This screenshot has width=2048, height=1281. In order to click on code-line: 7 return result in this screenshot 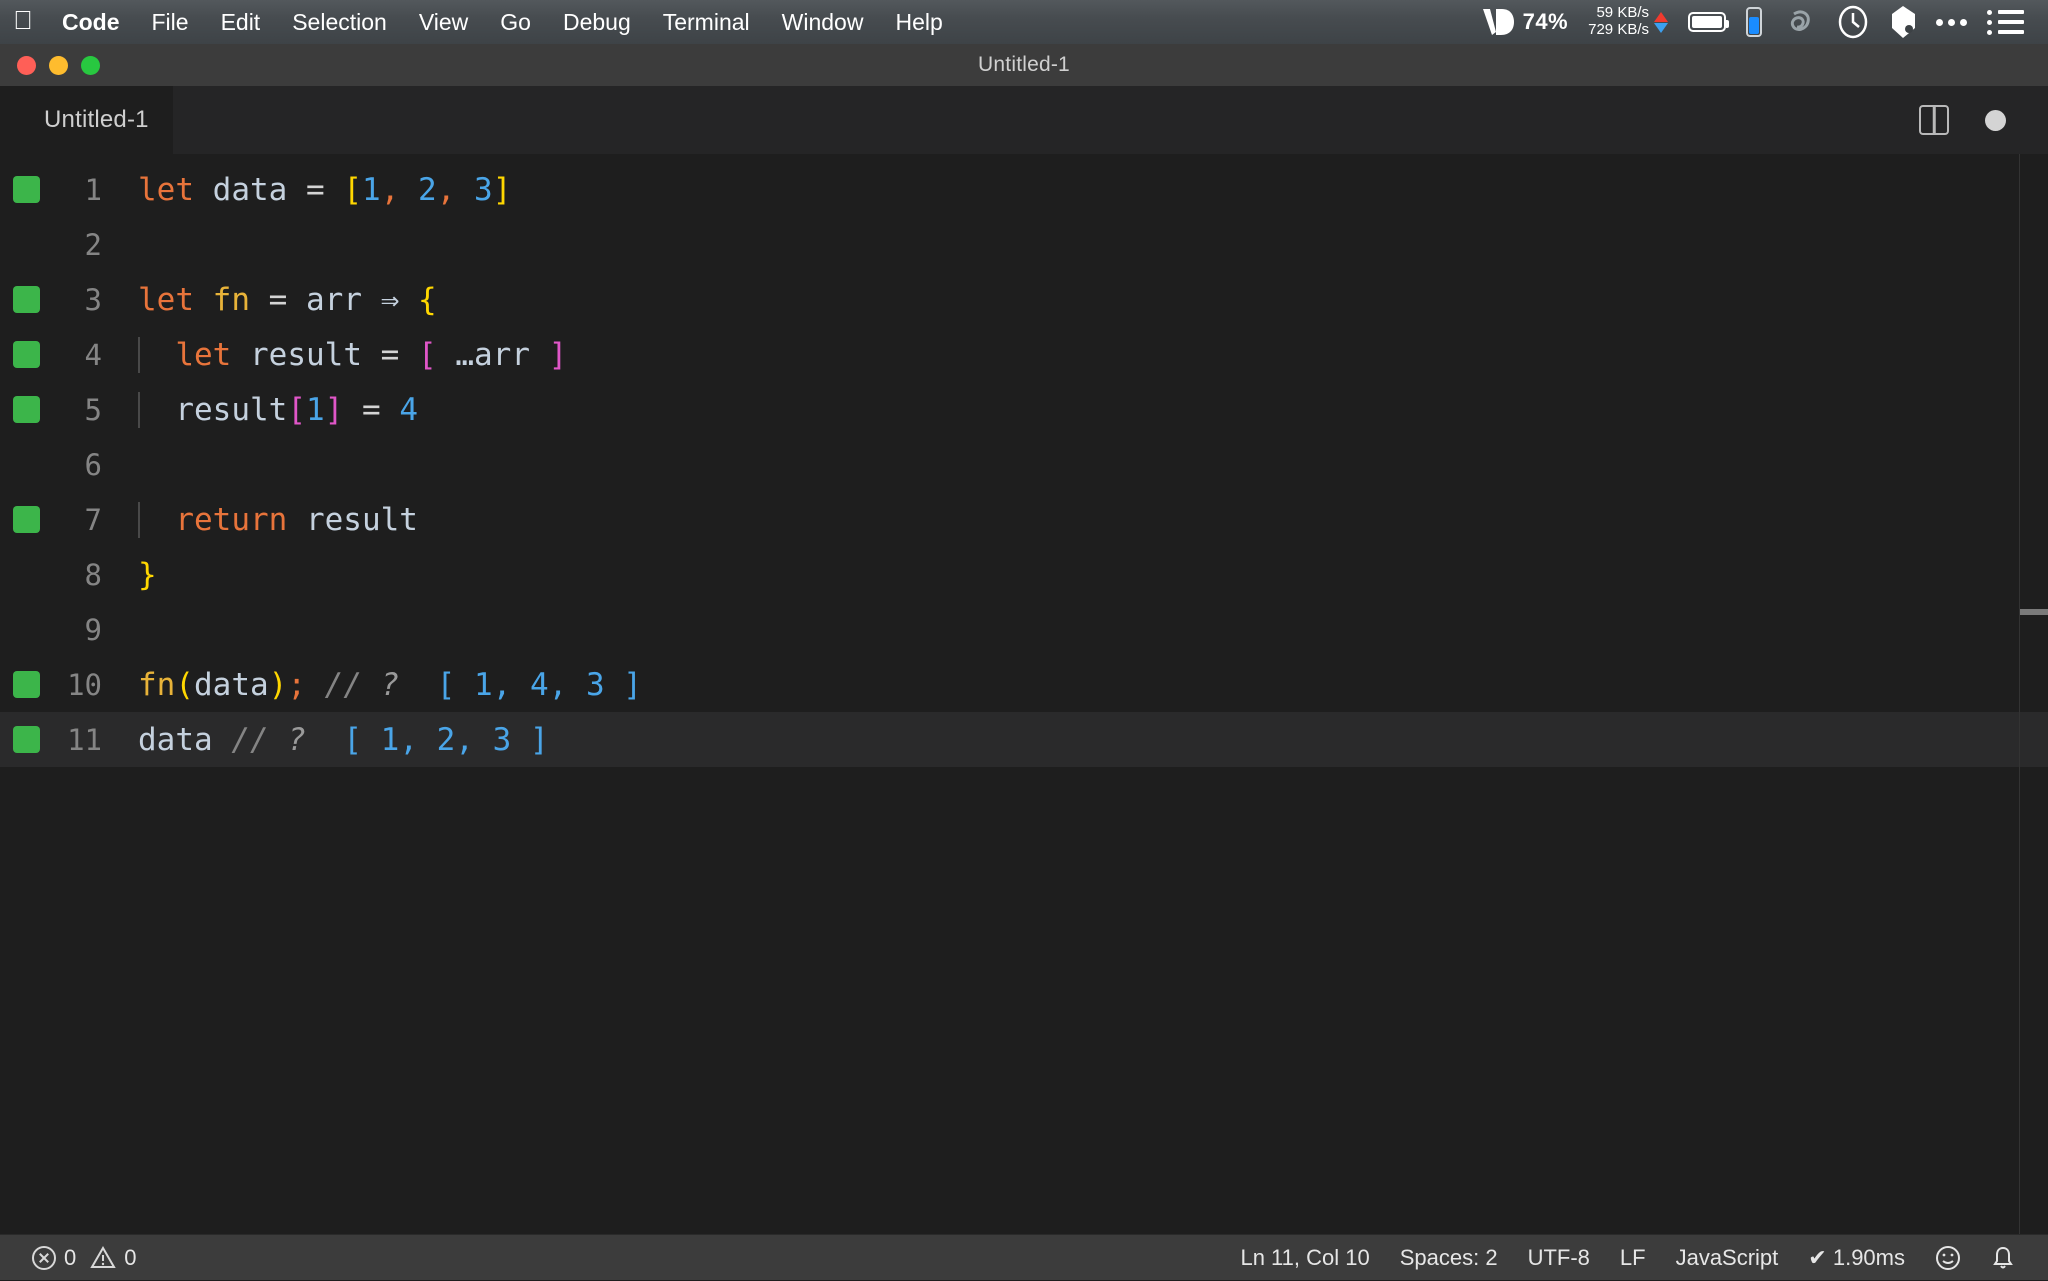, I will do `click(1024, 519)`.